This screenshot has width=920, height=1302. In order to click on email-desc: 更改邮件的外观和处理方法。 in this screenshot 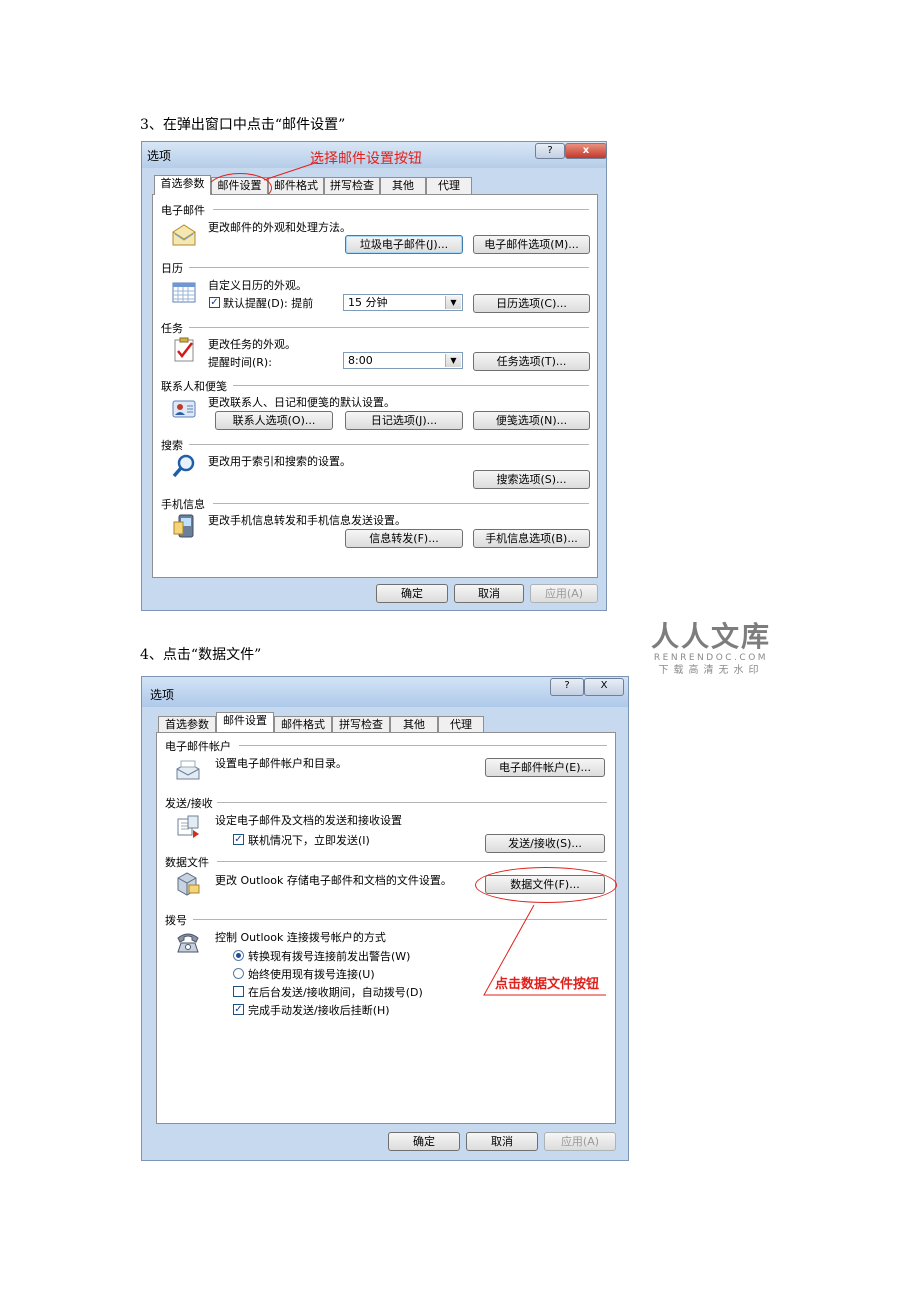, I will do `click(279, 227)`.